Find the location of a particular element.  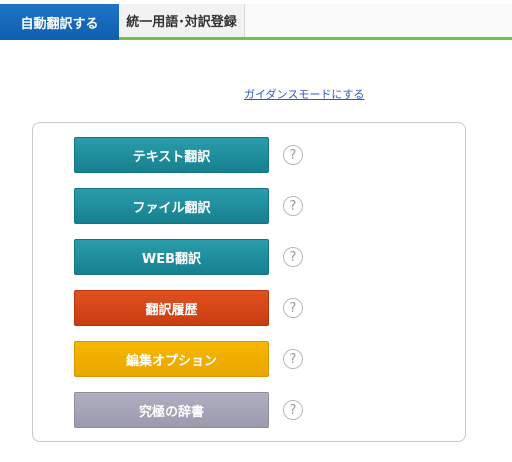

tab-underline is located at coordinates (315, 38).